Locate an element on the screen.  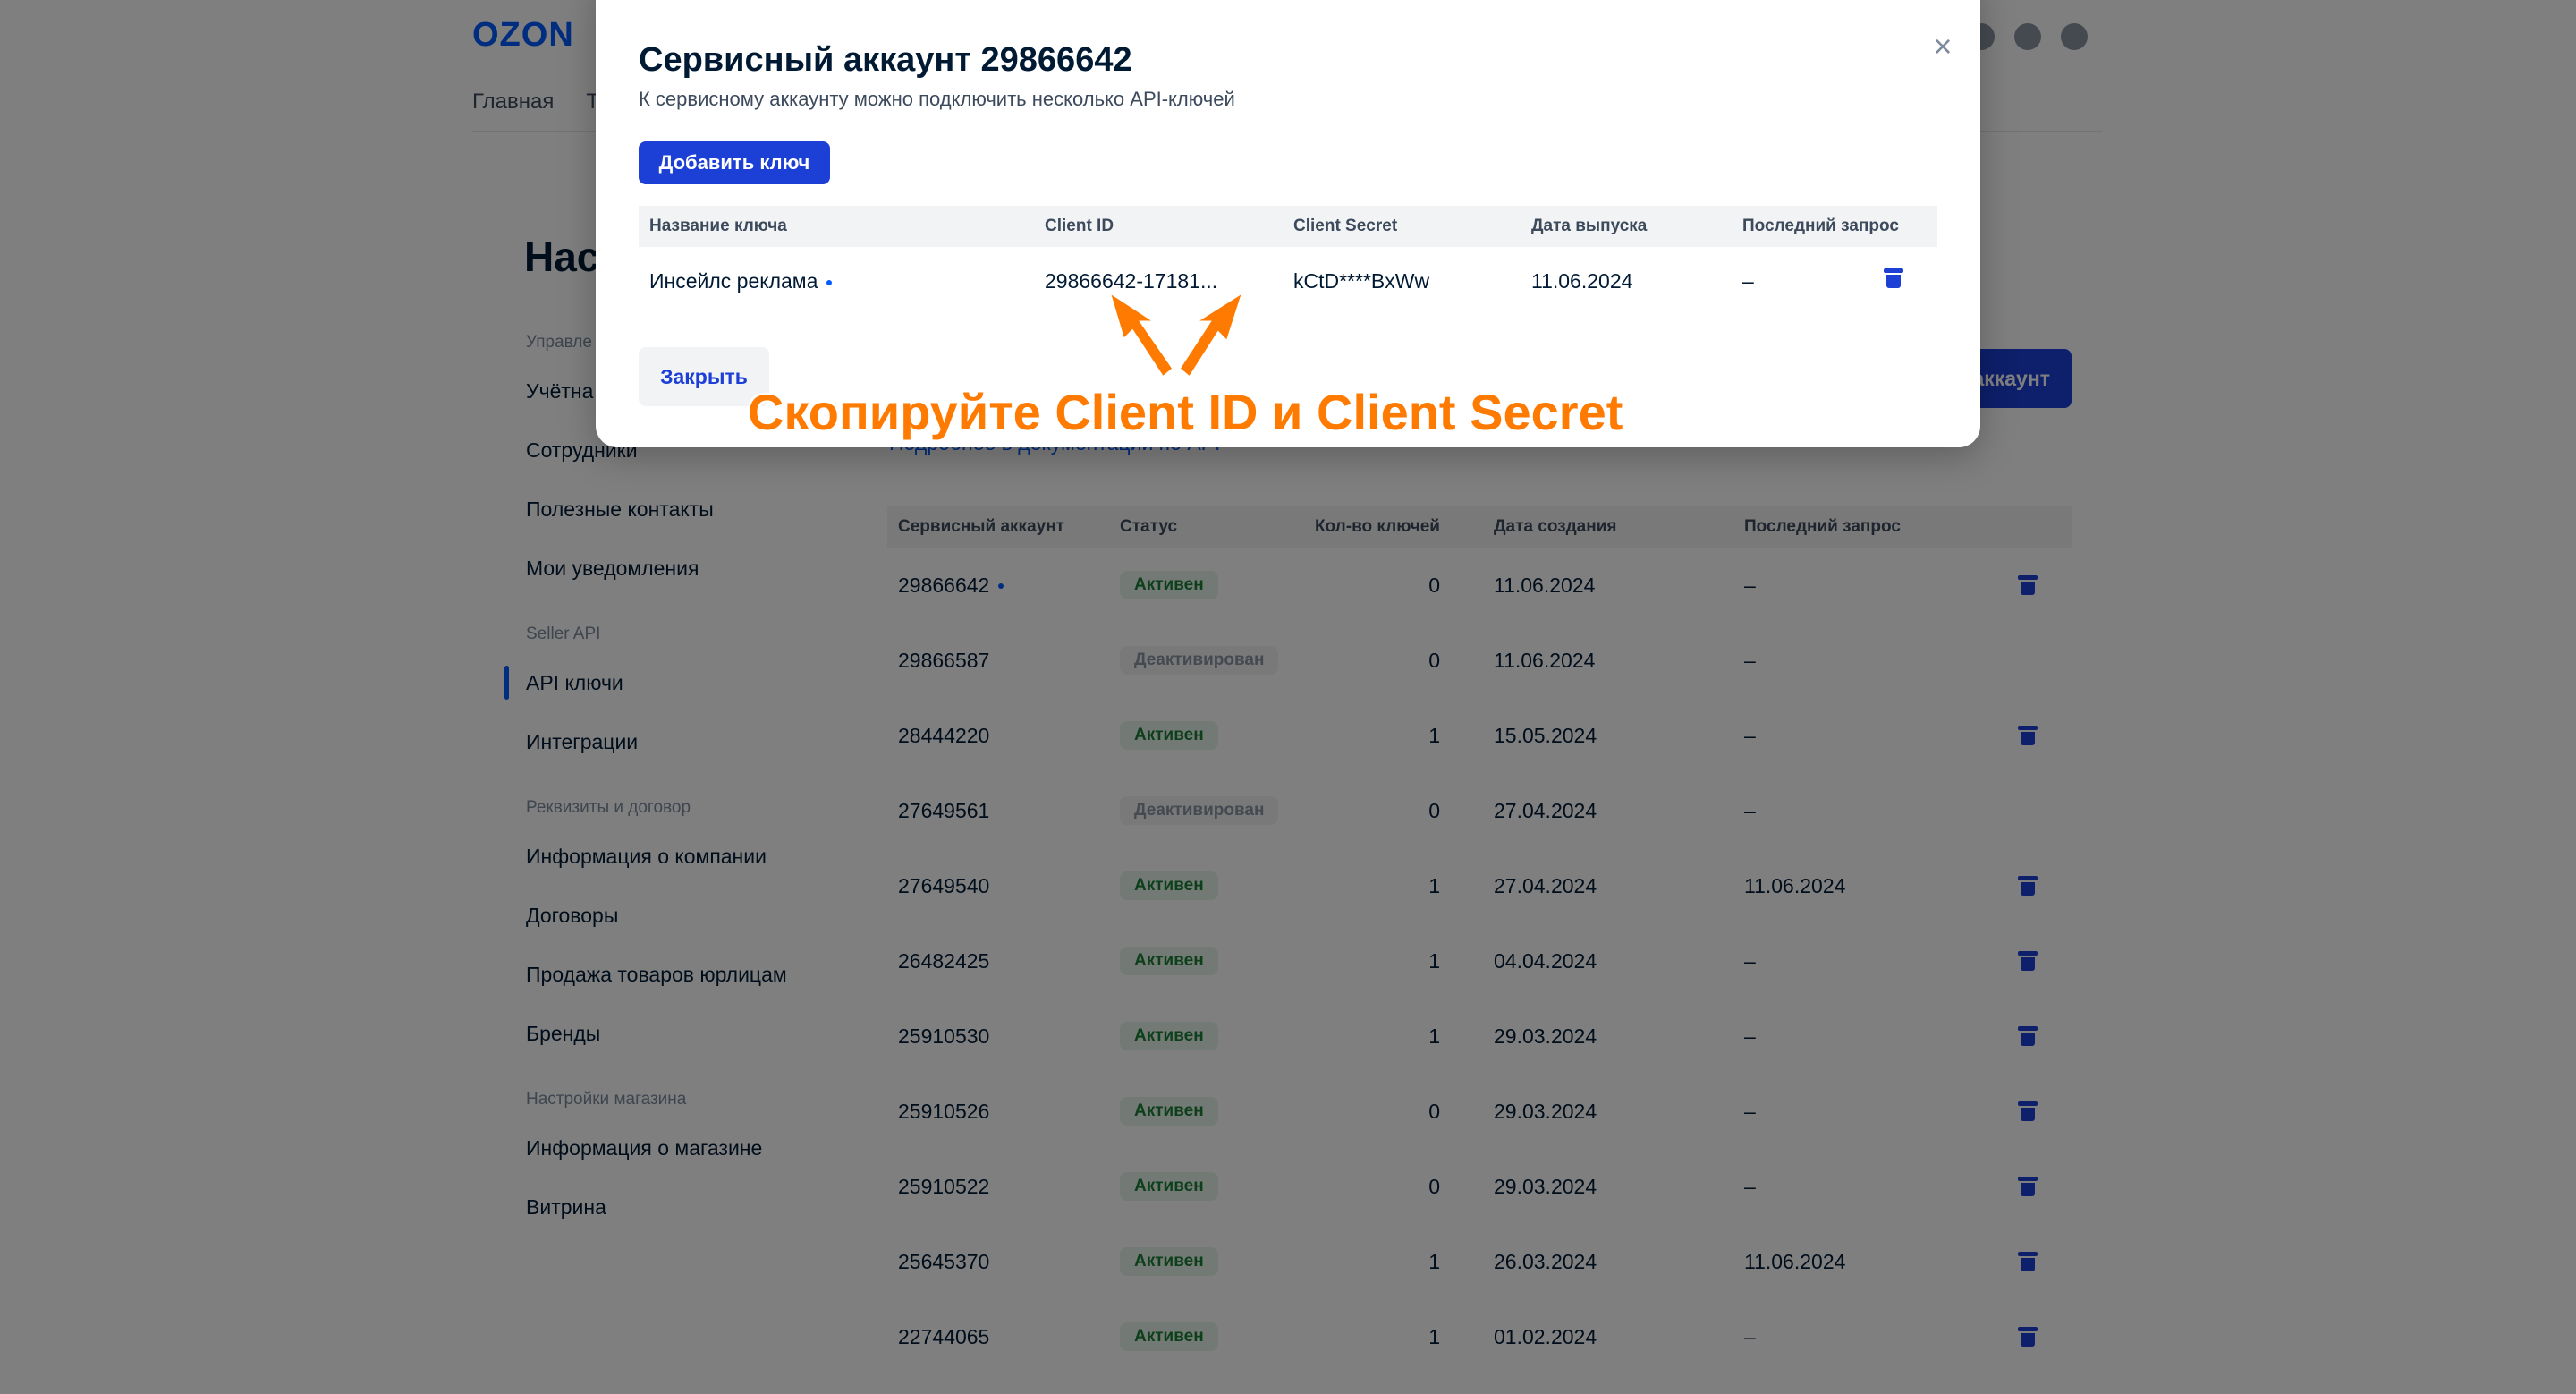
col-issued: Дата выпуска is located at coordinates (1589, 226).